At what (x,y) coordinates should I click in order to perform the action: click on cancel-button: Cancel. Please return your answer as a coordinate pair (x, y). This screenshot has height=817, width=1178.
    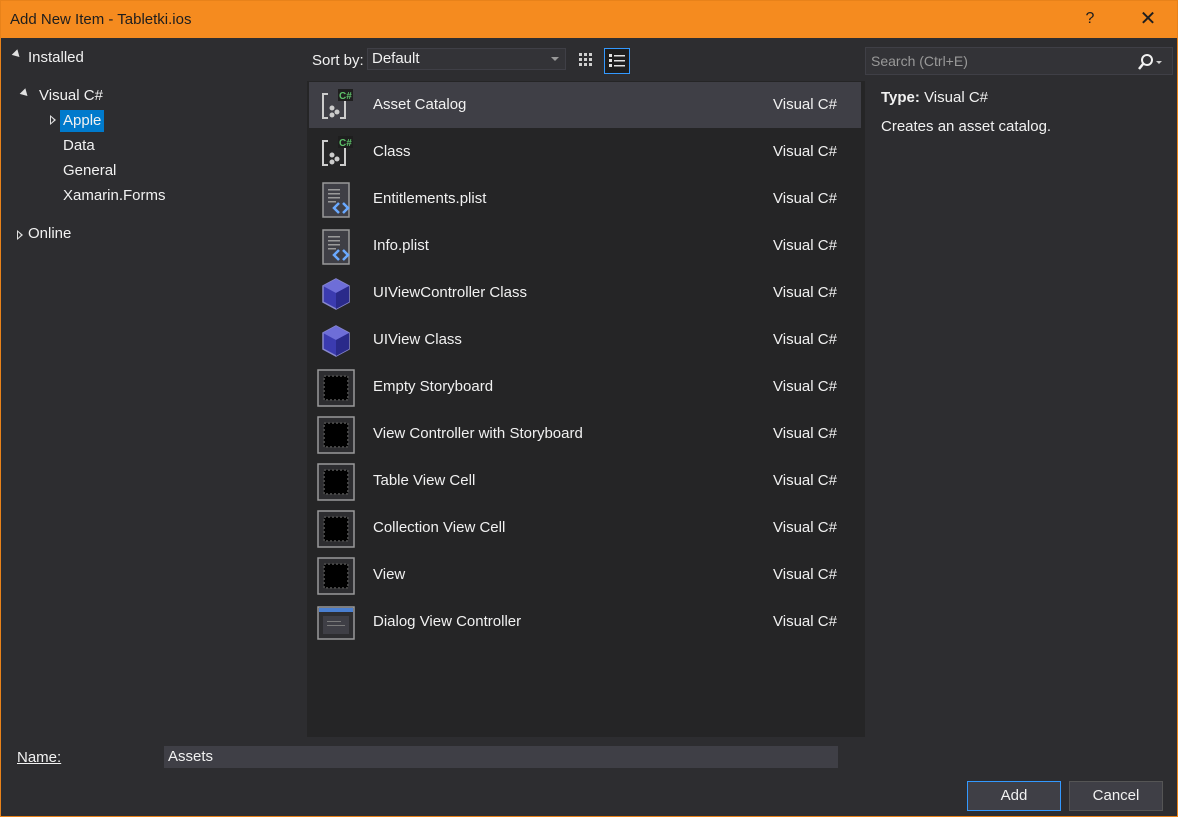
    Looking at the image, I should click on (1116, 796).